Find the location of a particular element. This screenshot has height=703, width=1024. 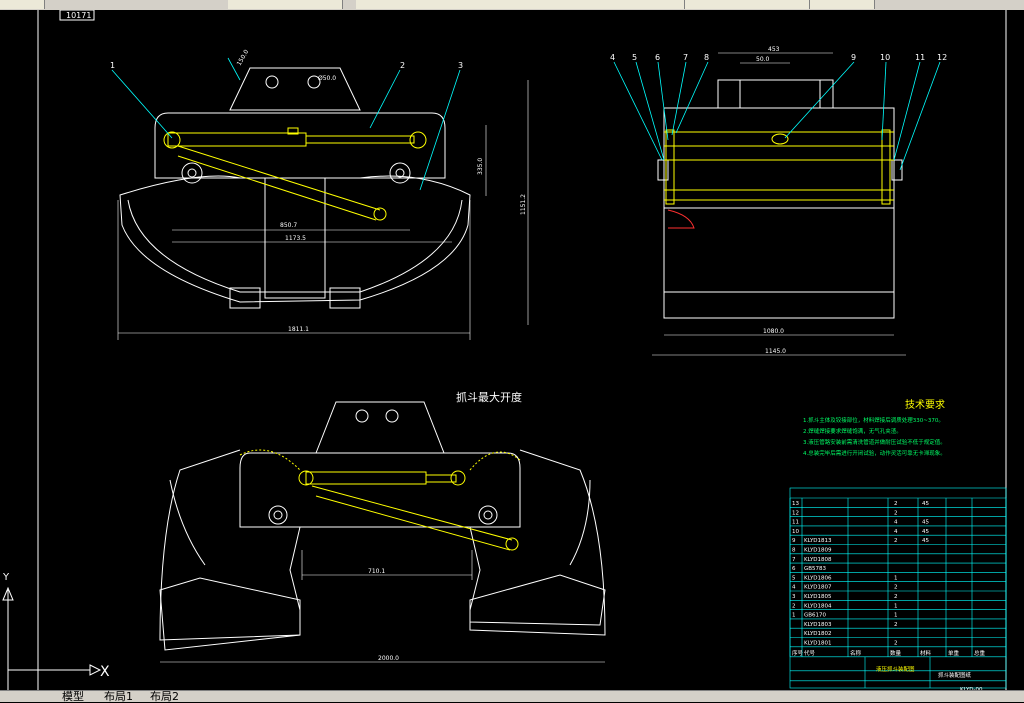

ucs-icon is located at coordinates (52, 638).